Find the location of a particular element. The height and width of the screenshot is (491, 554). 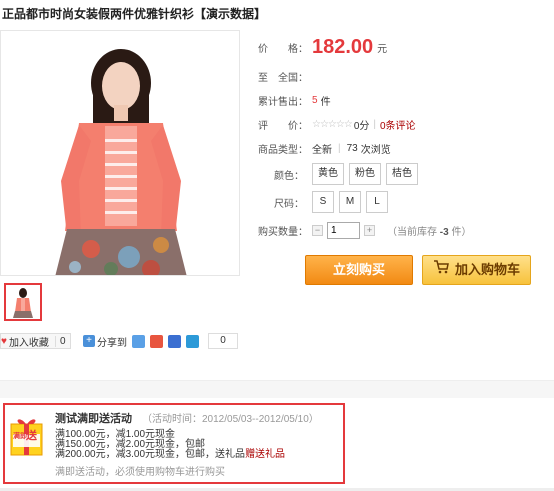

views-unit: 次浏览 is located at coordinates (375, 150).